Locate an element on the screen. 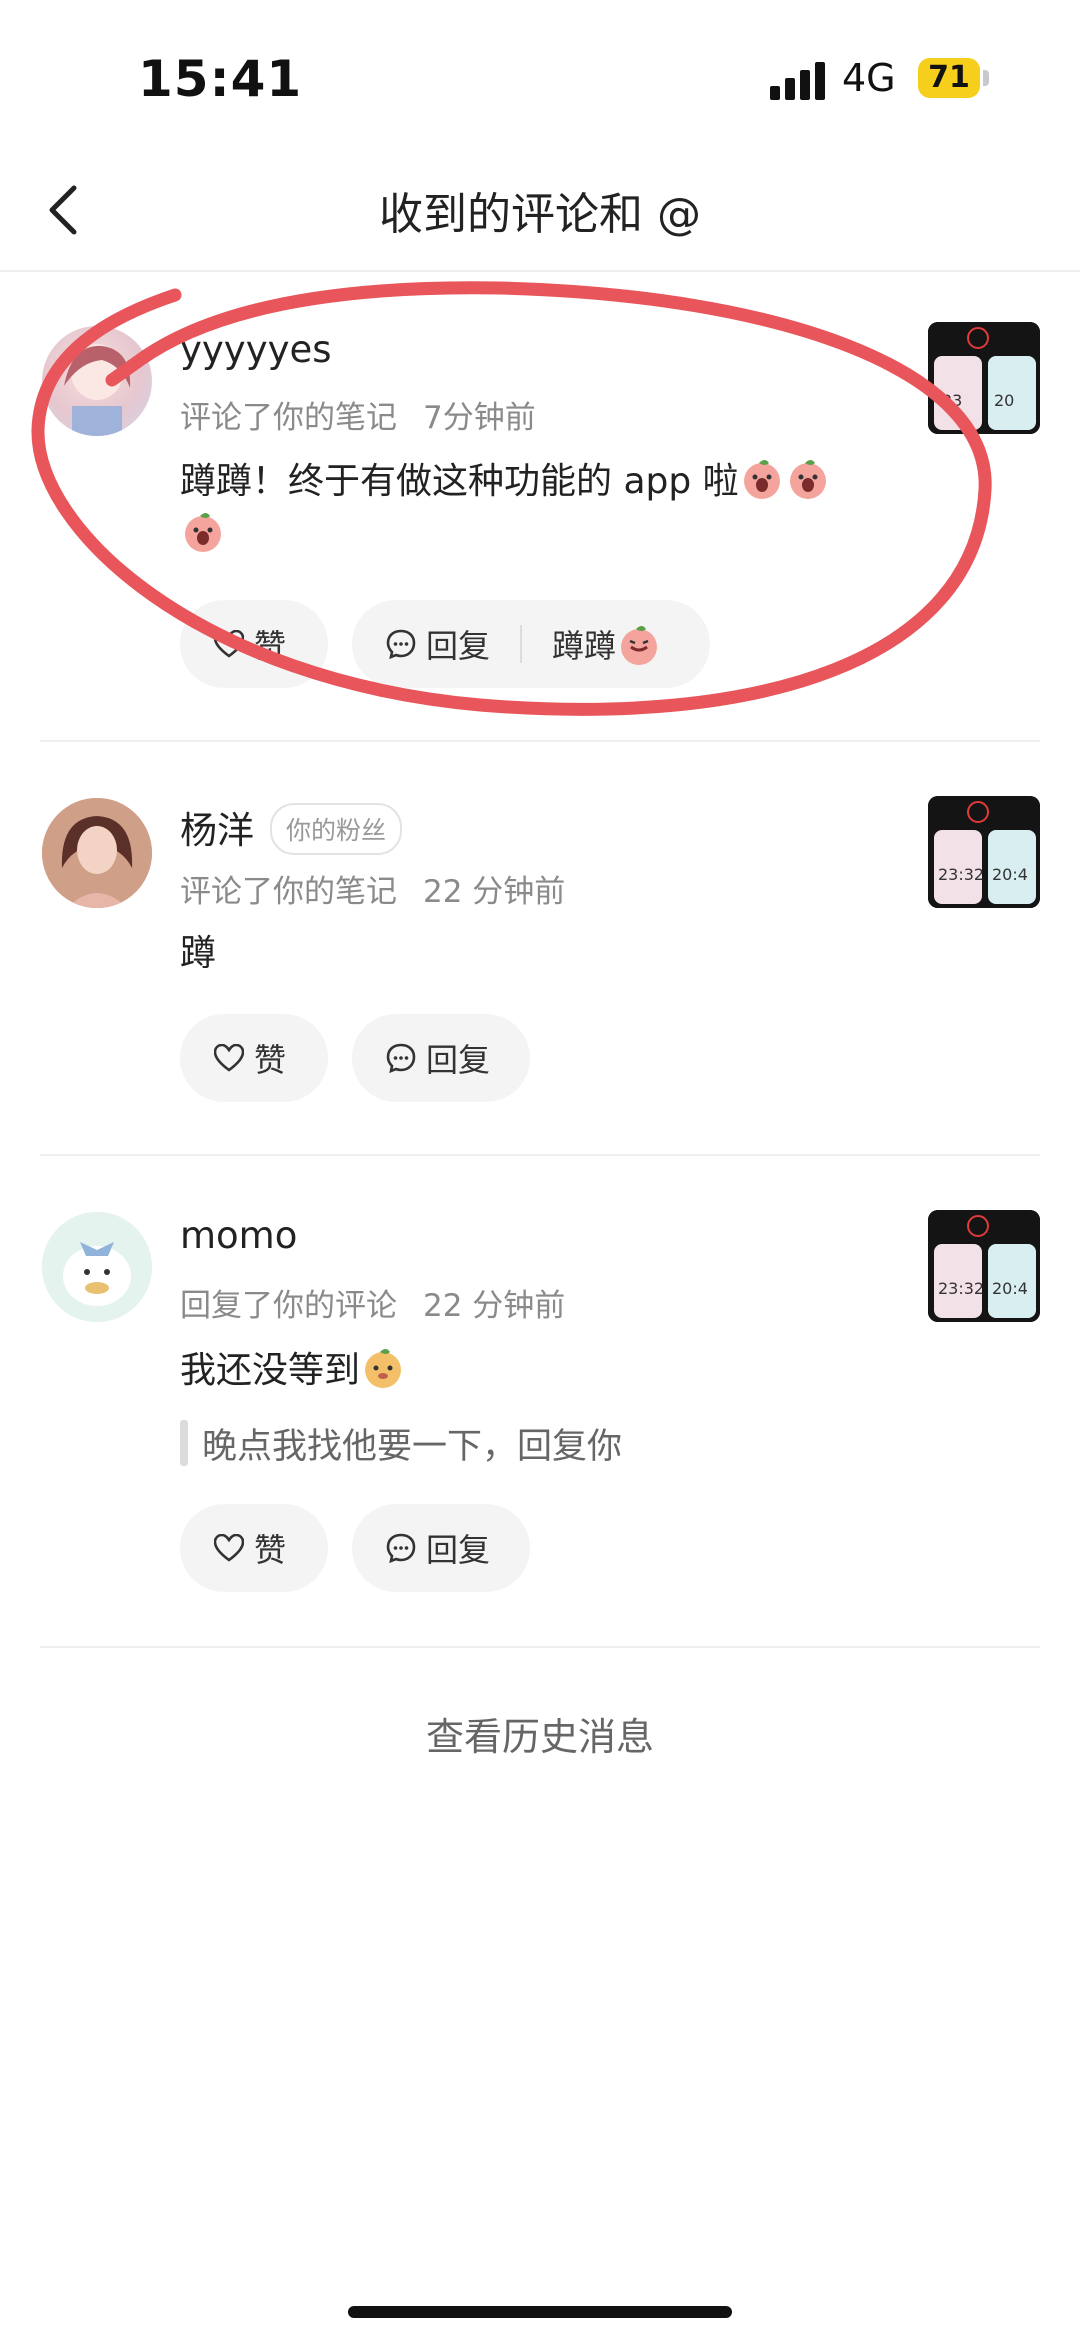  page-title: 收到的评论和 @ is located at coordinates (540, 214).